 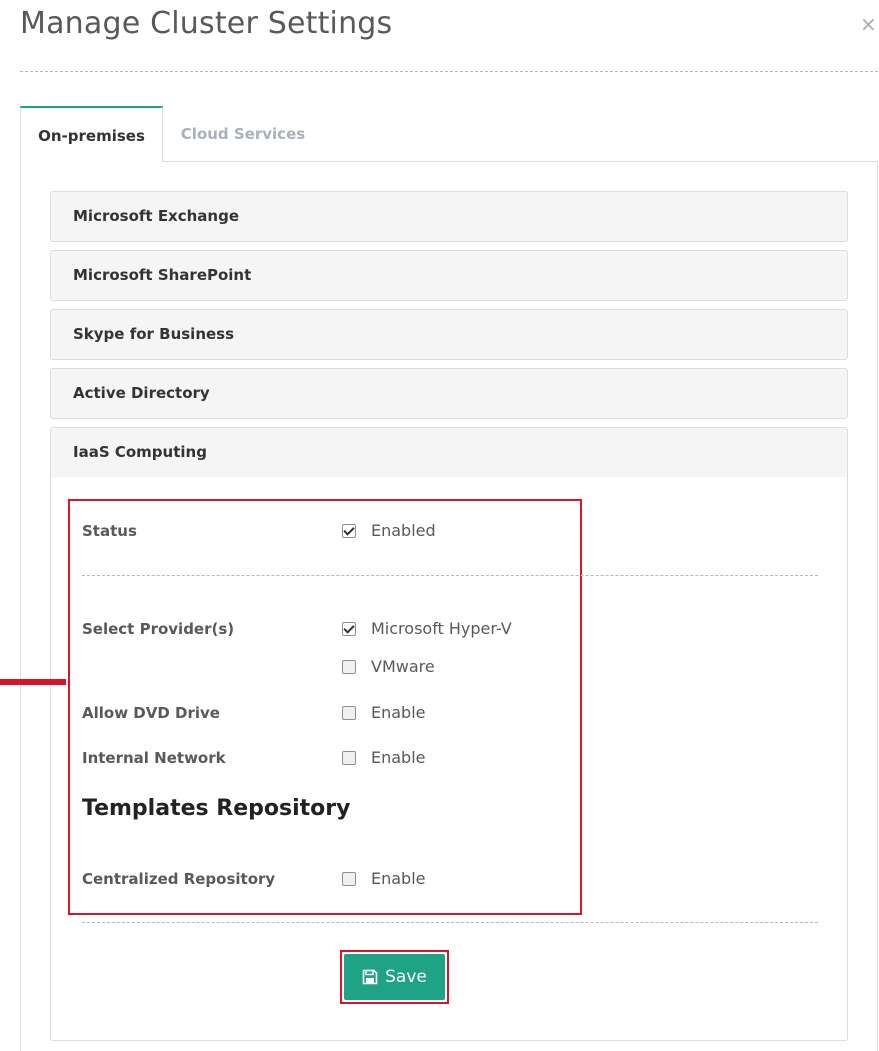 I want to click on status-enabled-option: Enabled, so click(x=389, y=531).